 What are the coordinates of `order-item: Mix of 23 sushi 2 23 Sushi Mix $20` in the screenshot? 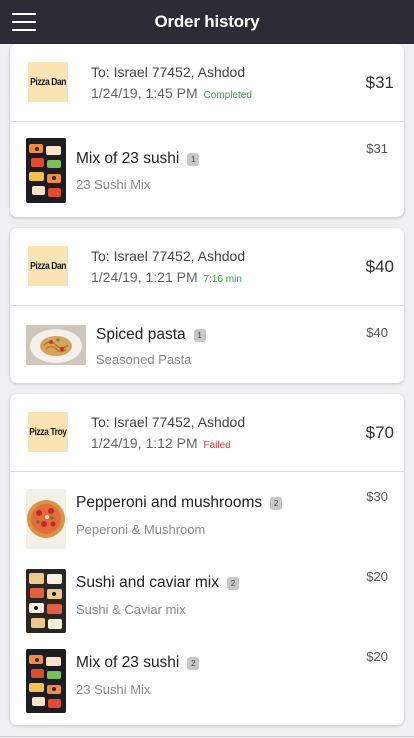 It's located at (207, 672).